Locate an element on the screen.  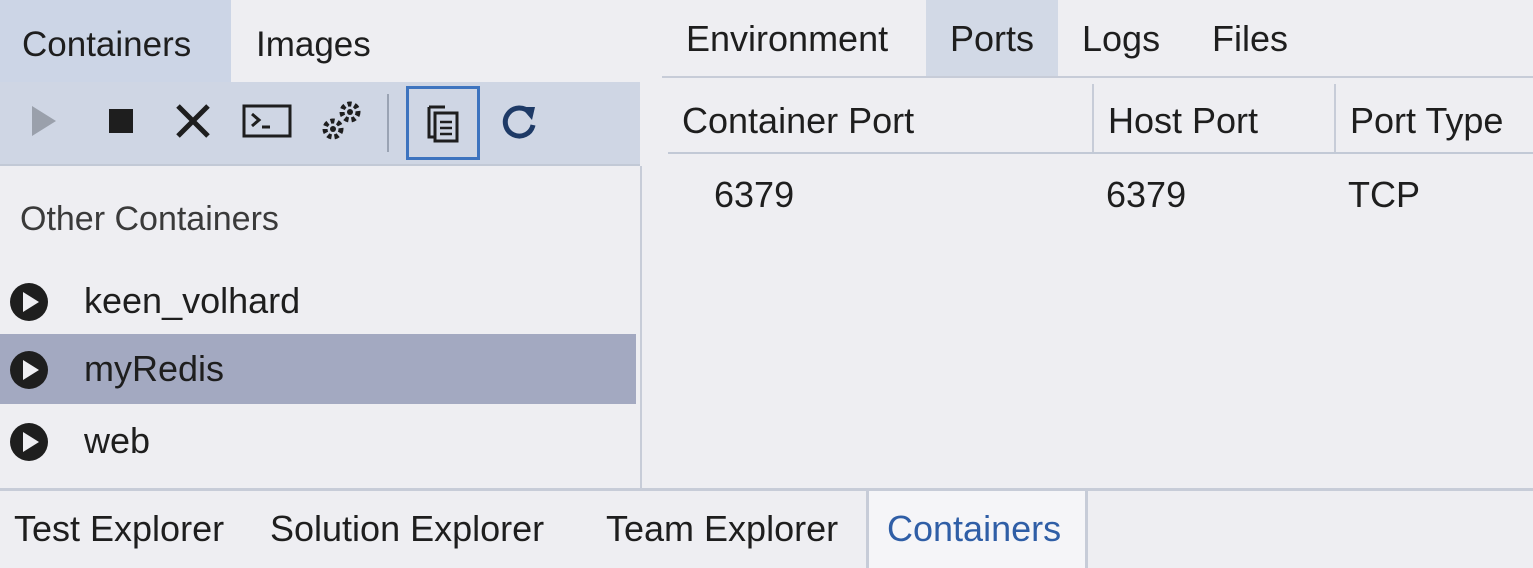
tab-containers-bottom: Containers is located at coordinates (977, 528).